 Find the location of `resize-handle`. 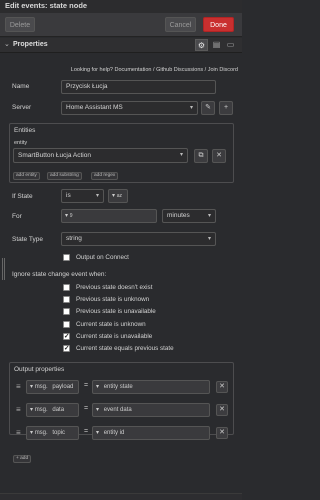

resize-handle is located at coordinates (3, 269).